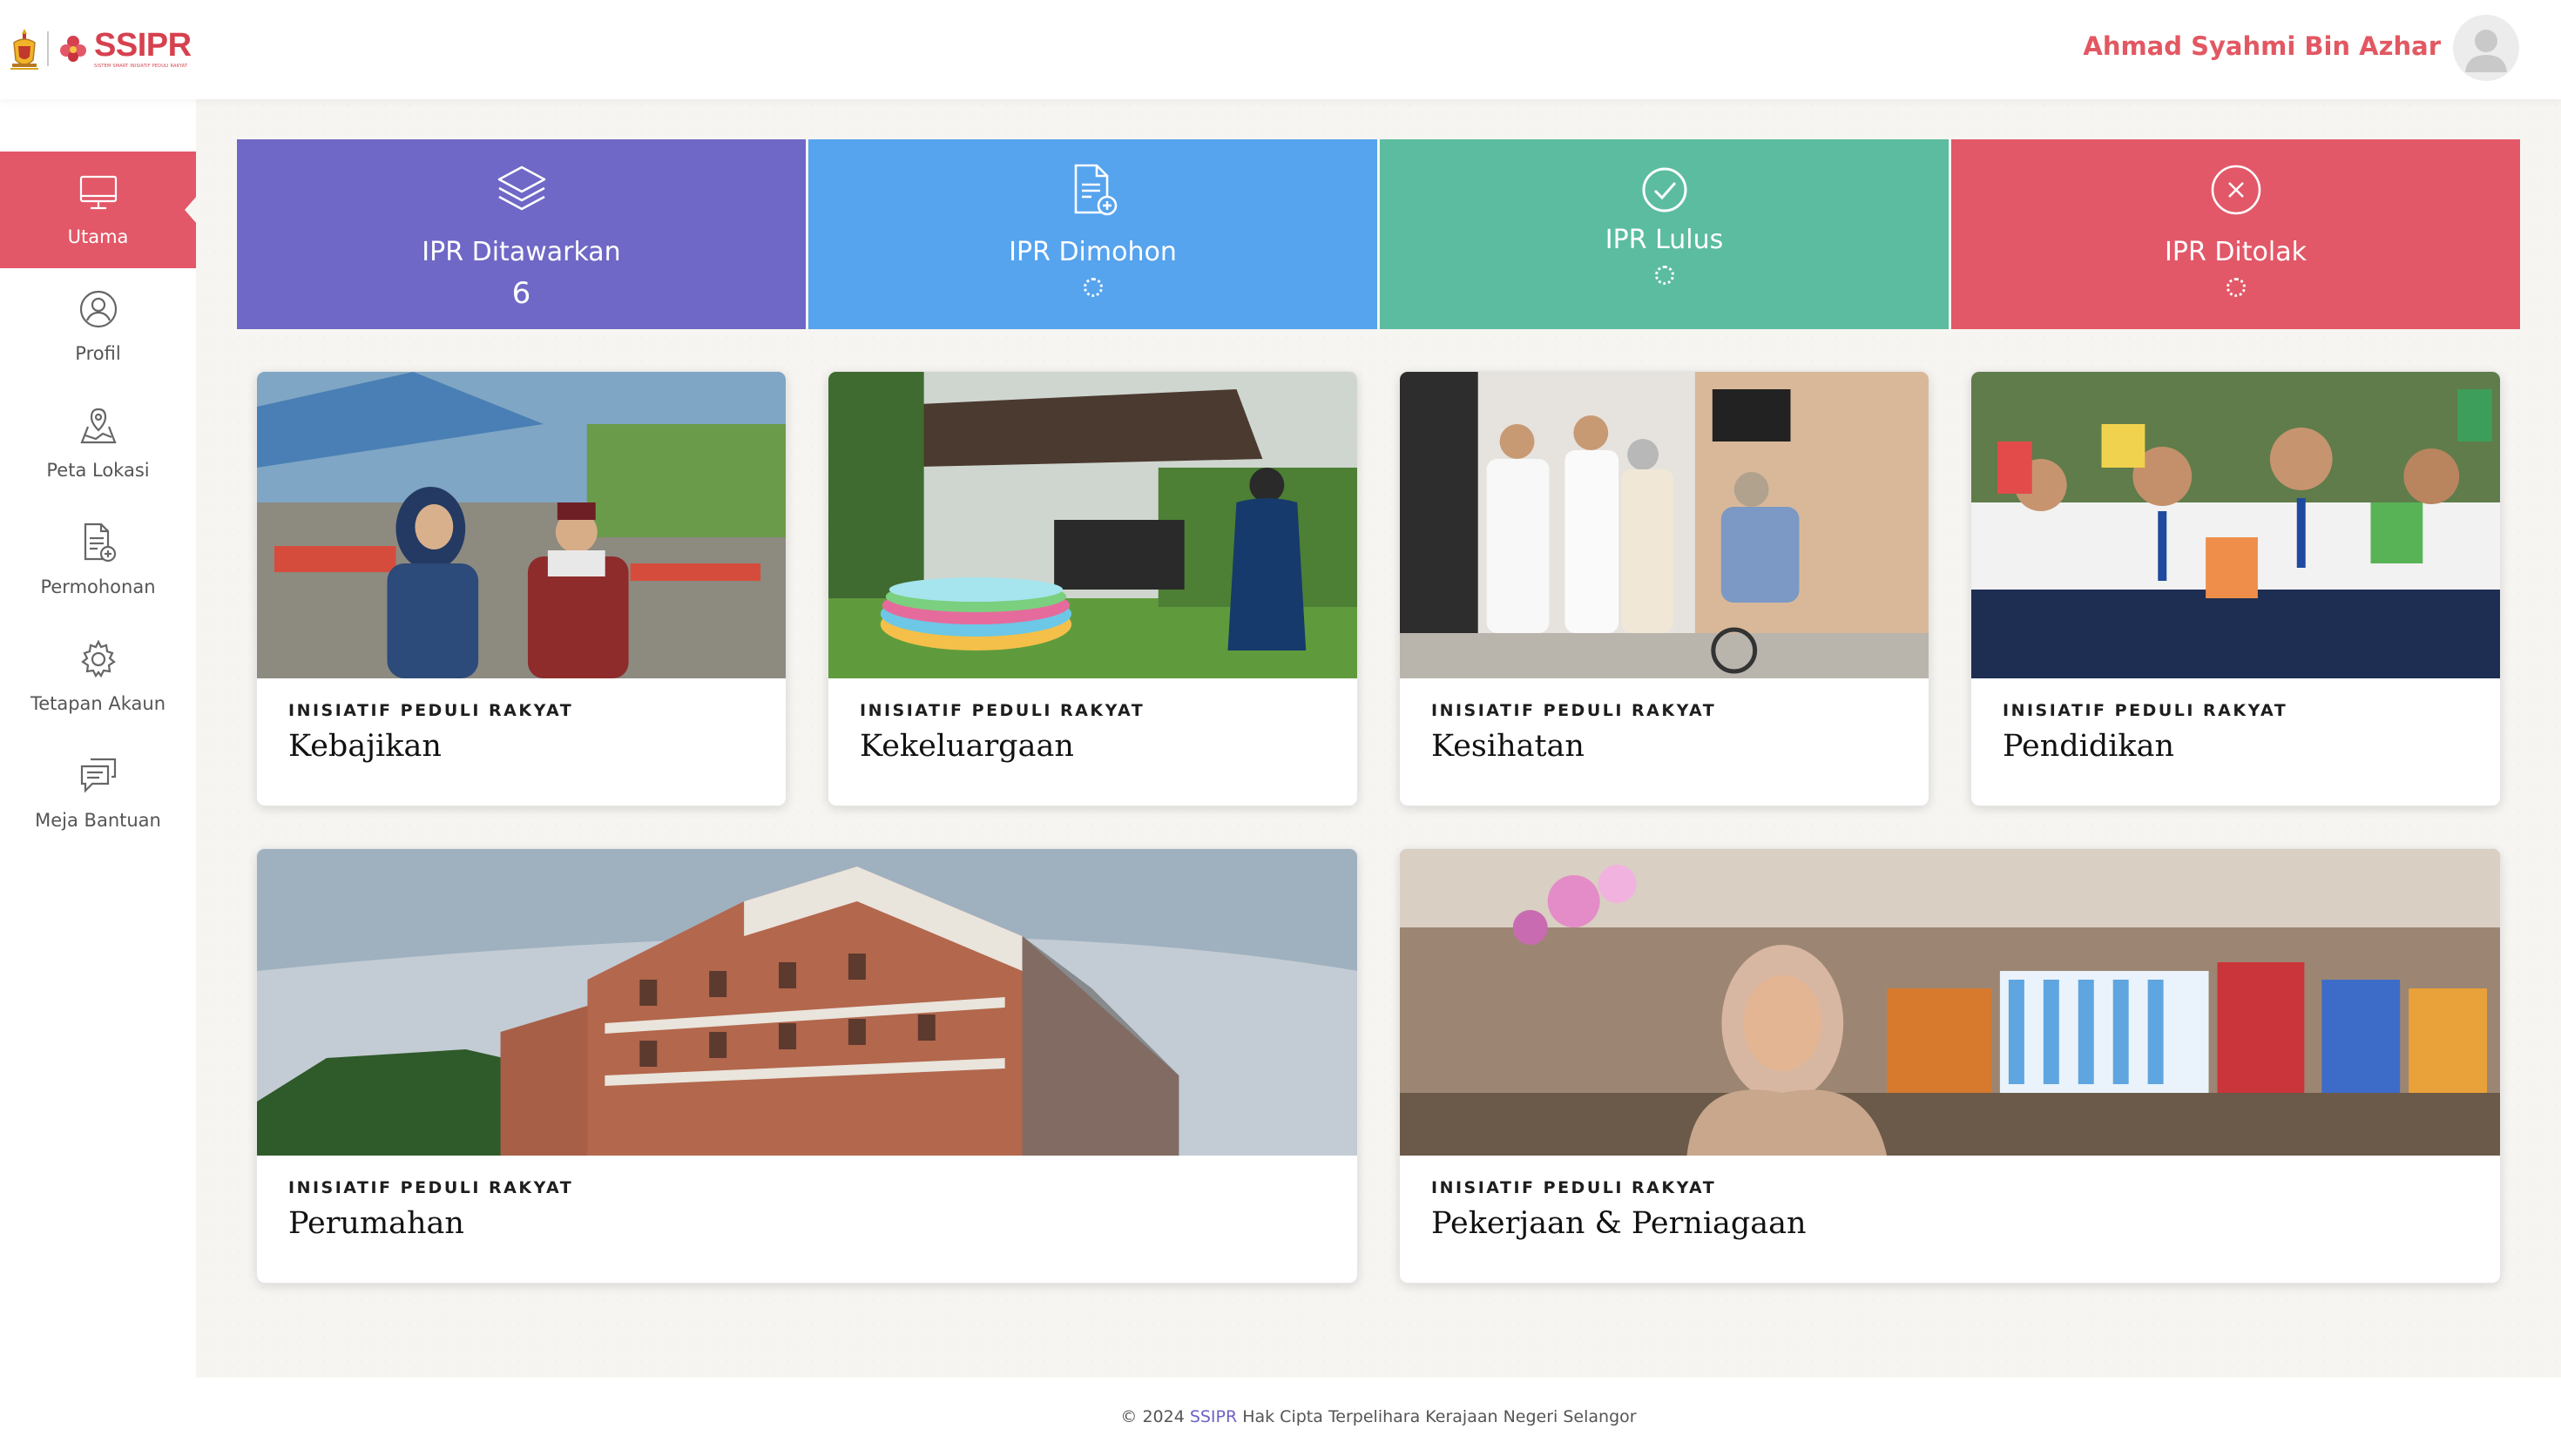  Describe the element at coordinates (521, 252) in the screenshot. I see `stat-label: IPR Ditawarkan` at that location.